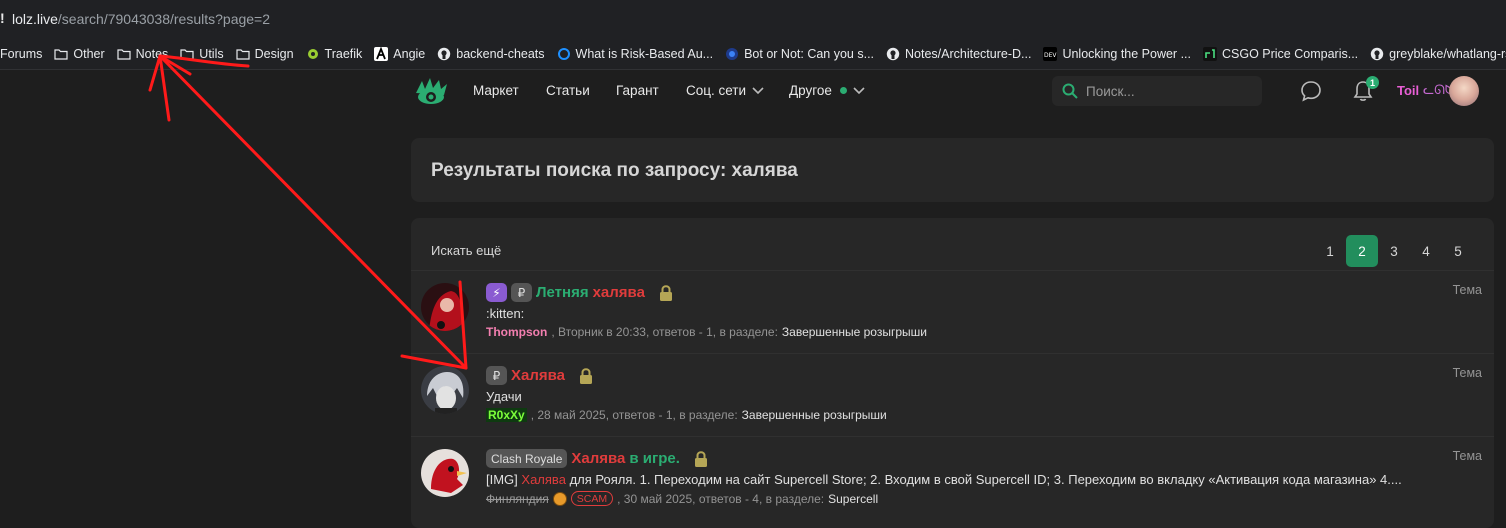  Describe the element at coordinates (1408, 90) in the screenshot. I see `username: Toil` at that location.